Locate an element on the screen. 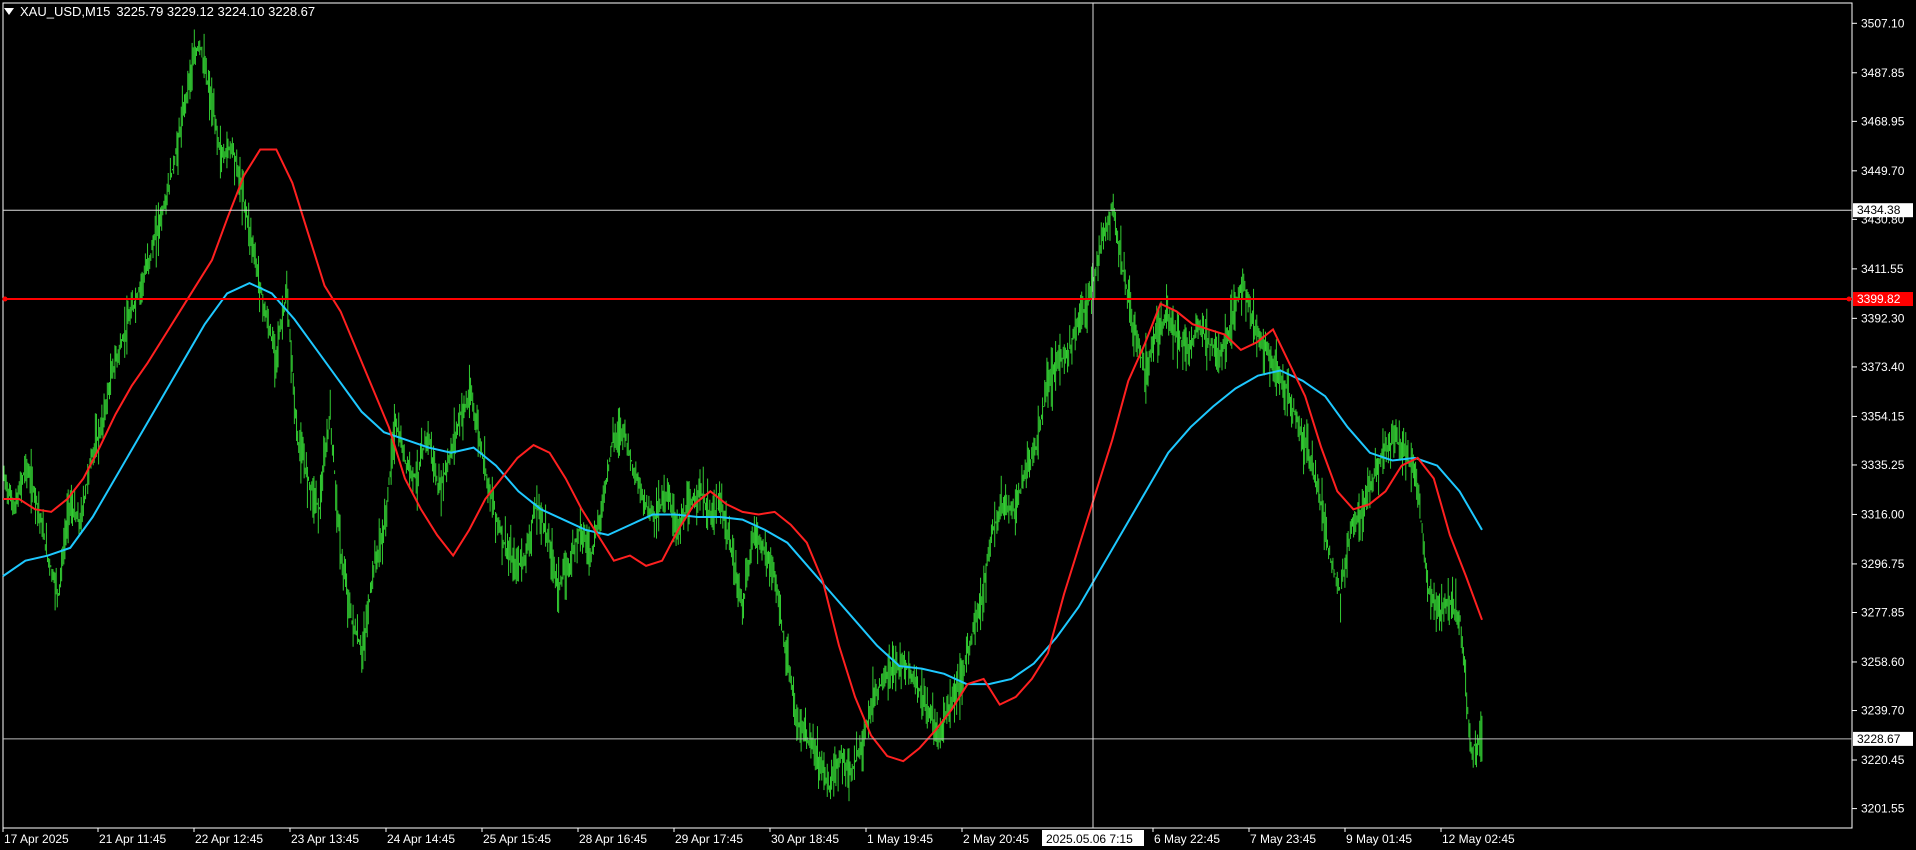 The height and width of the screenshot is (850, 1916). y-axis-tick-label: 3411.55 is located at coordinates (1882, 269).